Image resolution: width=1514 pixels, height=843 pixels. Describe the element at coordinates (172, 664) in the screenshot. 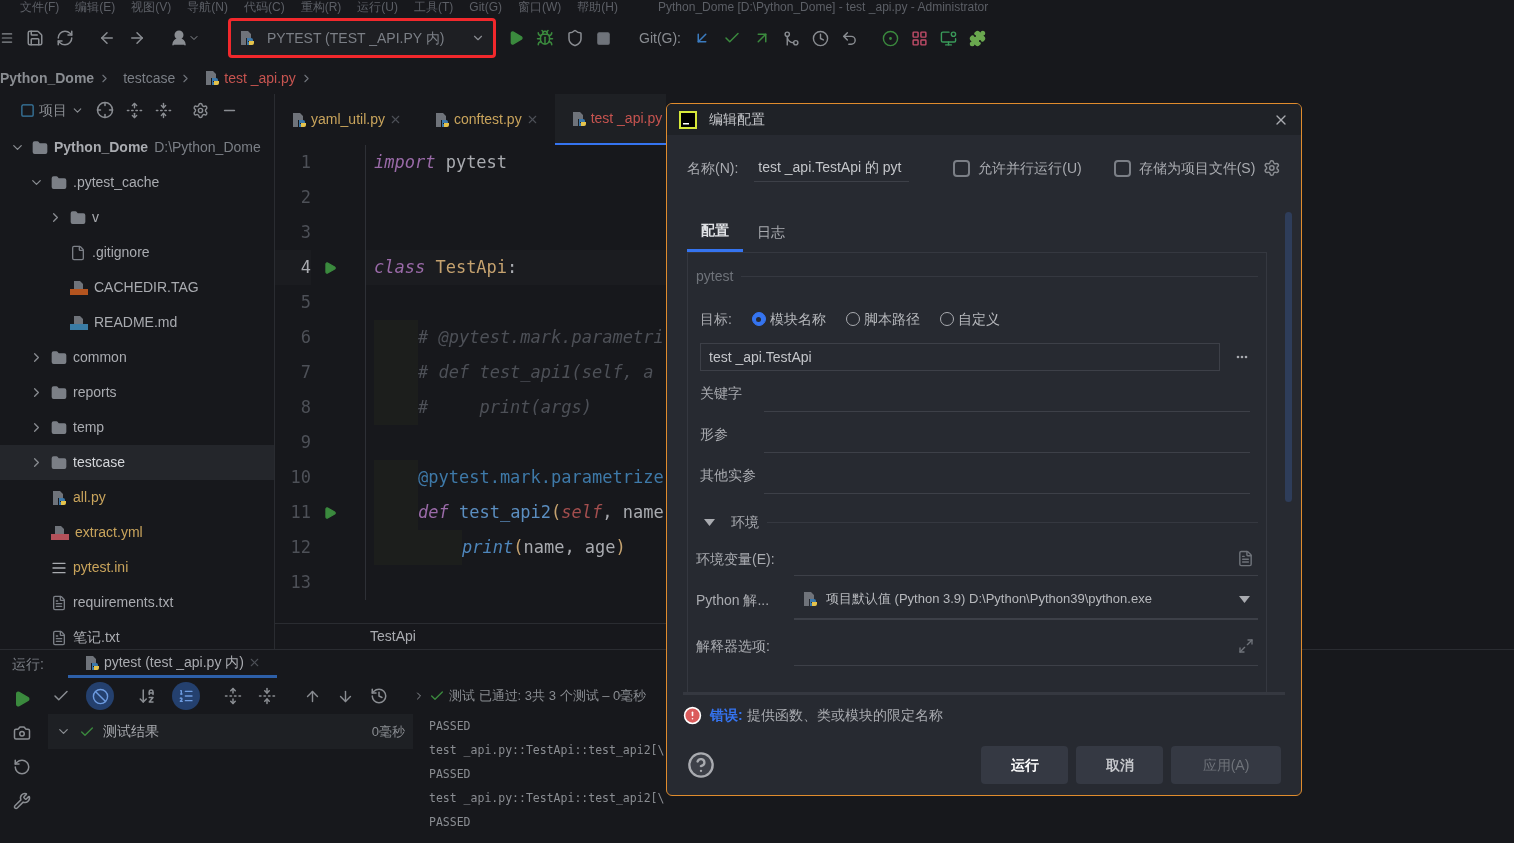

I see `run-tab: pytest (test _api.py 内)` at that location.